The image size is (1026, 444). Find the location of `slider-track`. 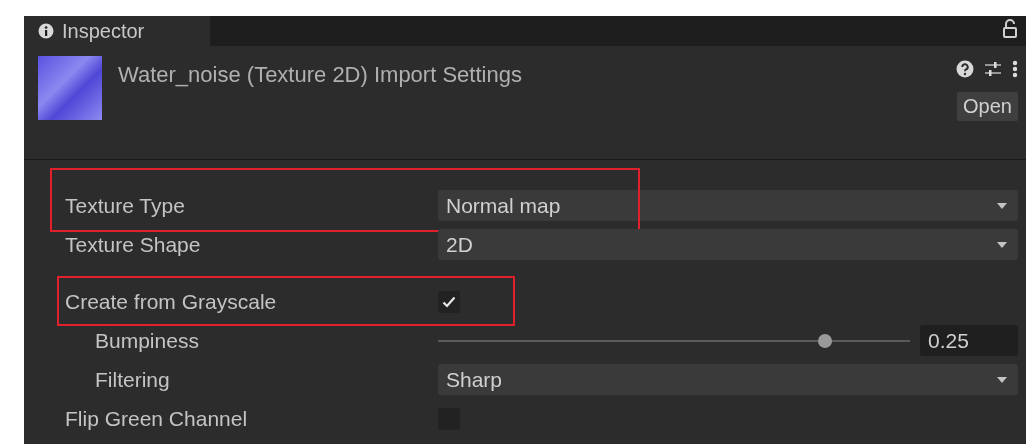

slider-track is located at coordinates (674, 340).